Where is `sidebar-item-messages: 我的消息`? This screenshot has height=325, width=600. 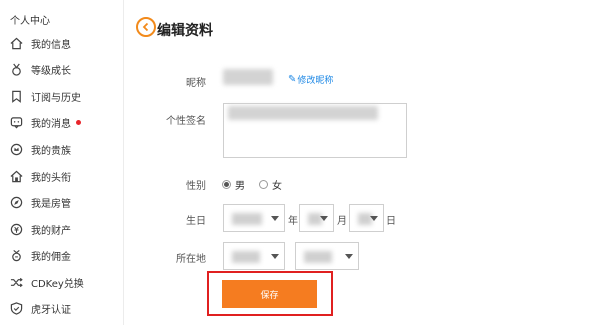 sidebar-item-messages: 我的消息 is located at coordinates (45, 122).